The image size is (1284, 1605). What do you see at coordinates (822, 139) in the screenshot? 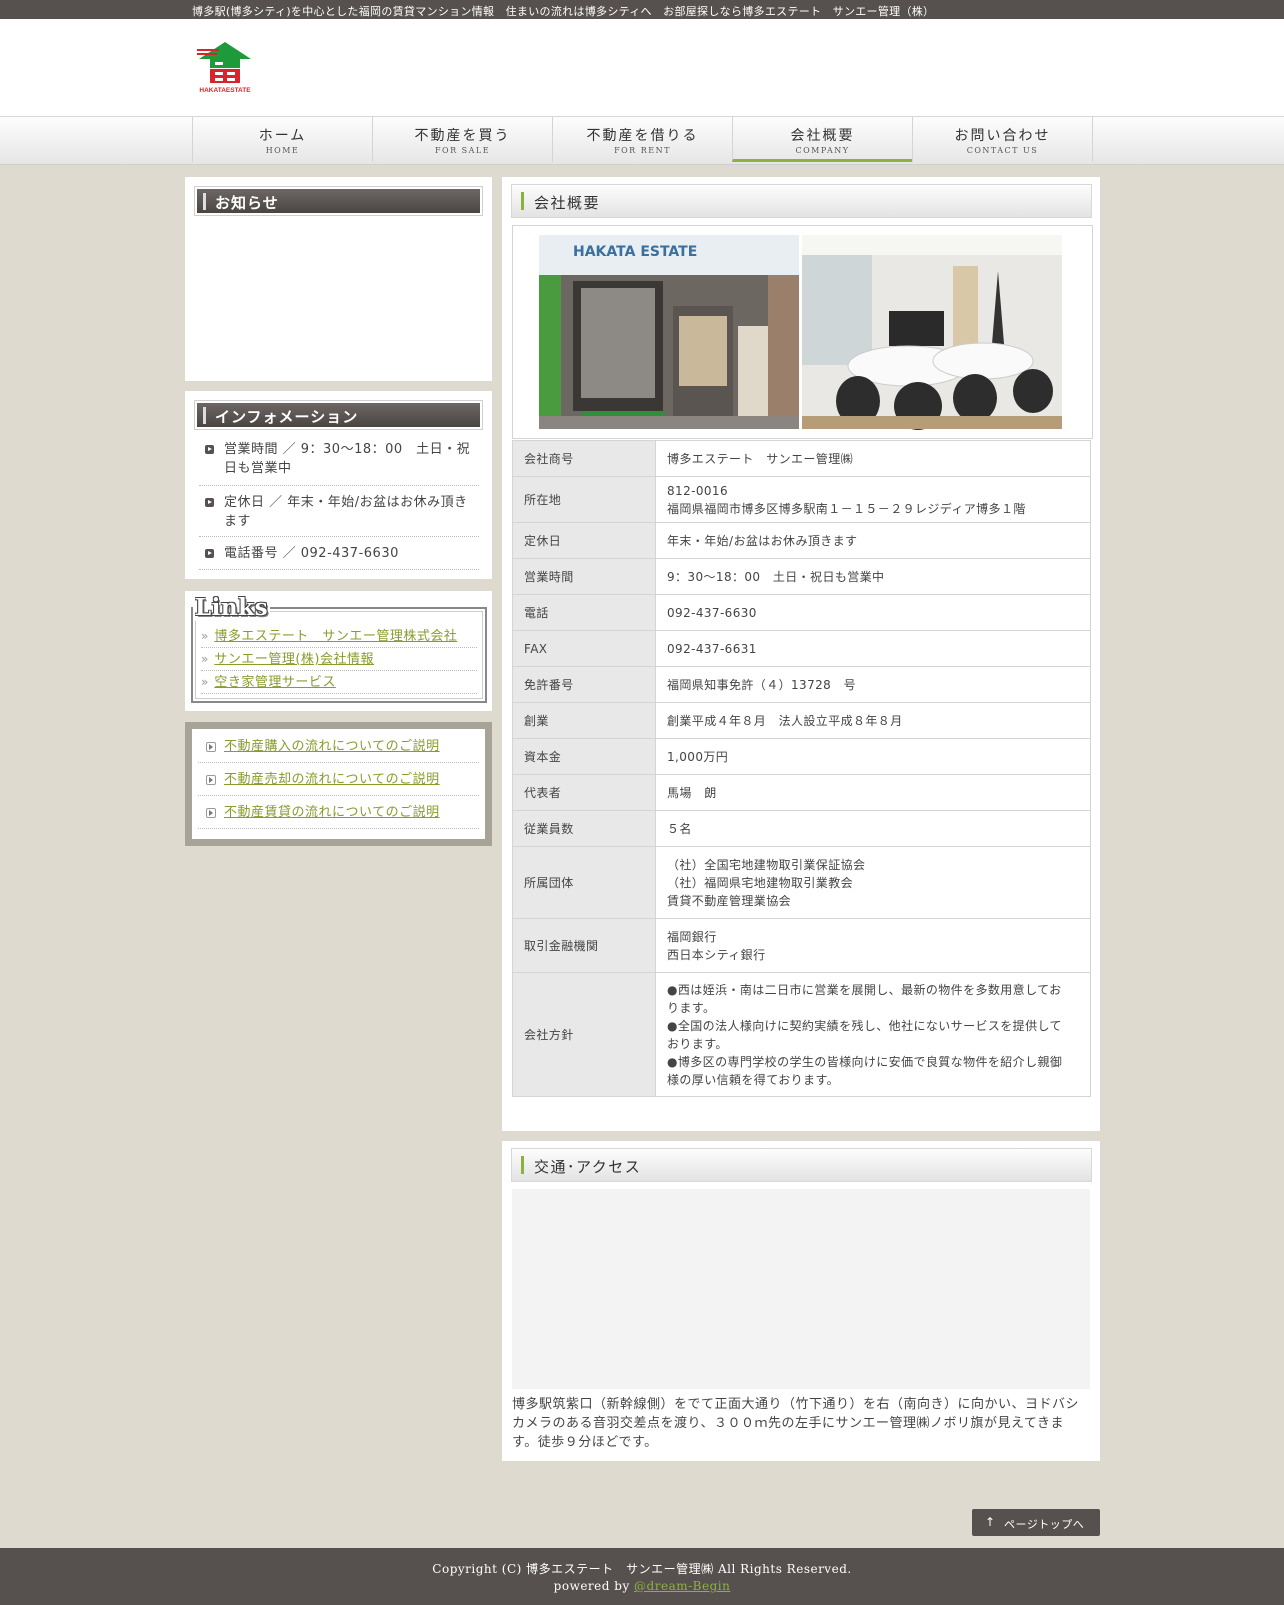
I see `nav-company: 会社概要 COMPANY` at bounding box center [822, 139].